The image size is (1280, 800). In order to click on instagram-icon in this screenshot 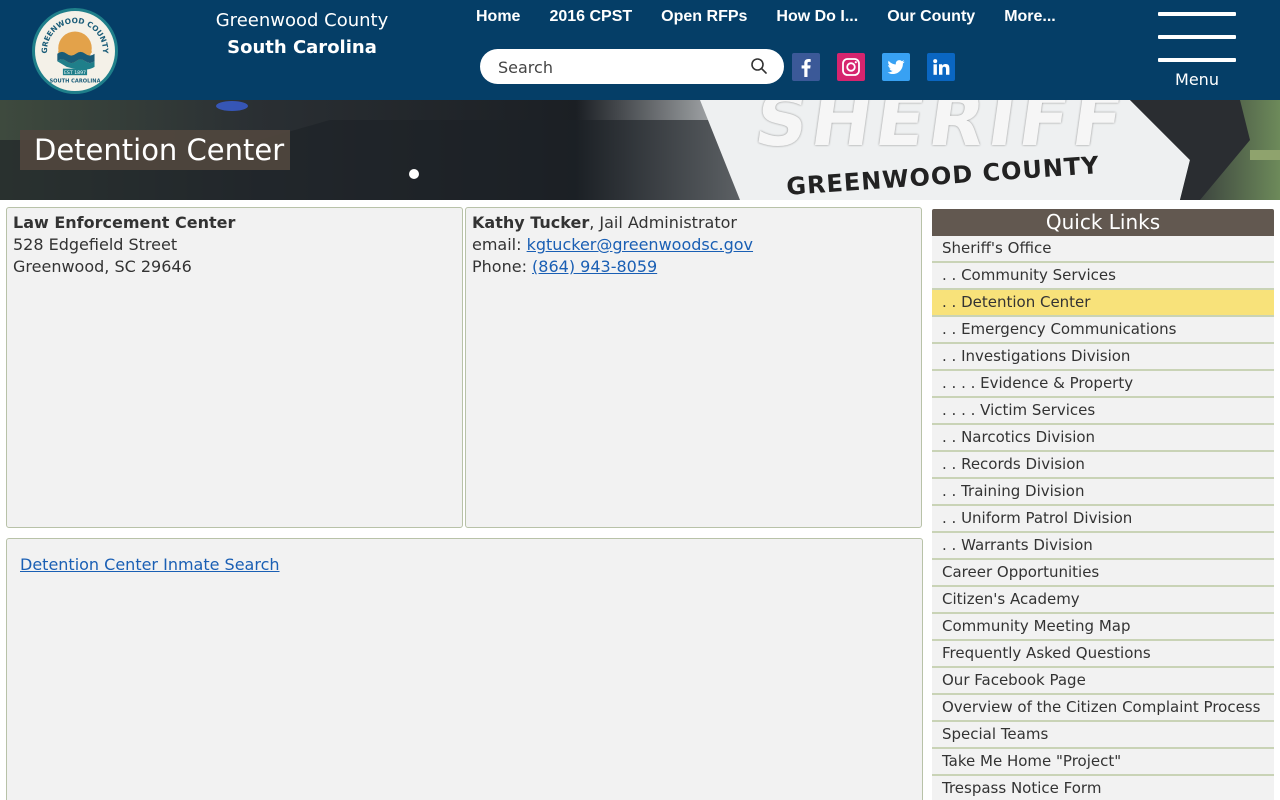, I will do `click(851, 67)`.